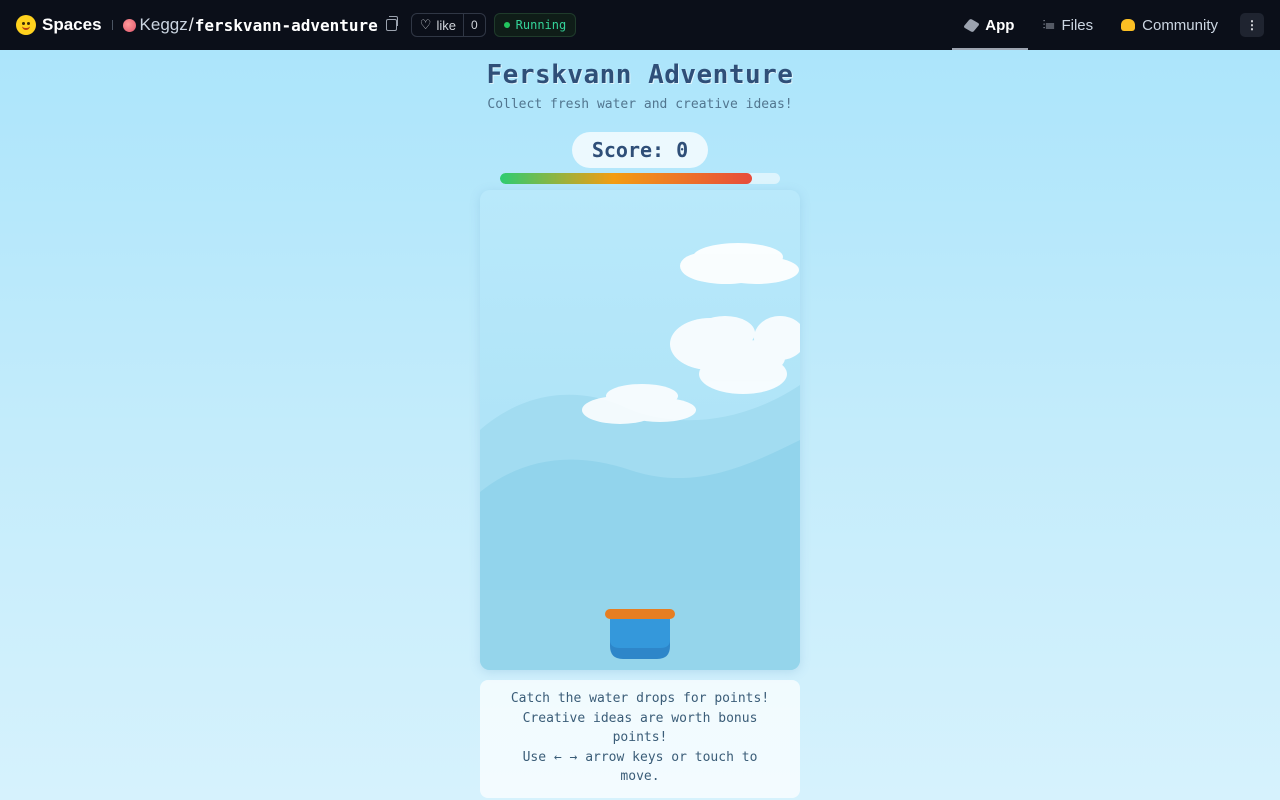 The image size is (1280, 800). Describe the element at coordinates (1077, 25) in the screenshot. I see `tab-files-label: Files` at that location.